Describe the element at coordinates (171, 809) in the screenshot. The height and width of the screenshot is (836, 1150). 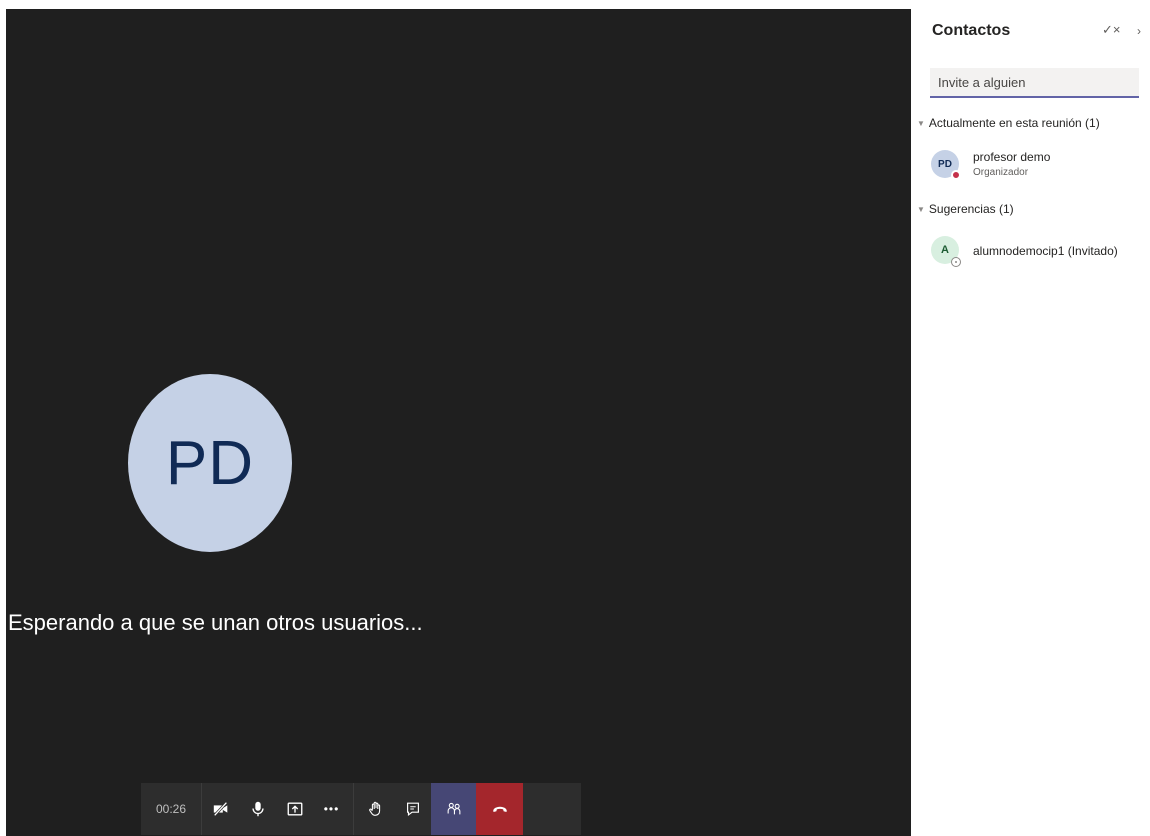
I see `call-timer: 00:26` at that location.